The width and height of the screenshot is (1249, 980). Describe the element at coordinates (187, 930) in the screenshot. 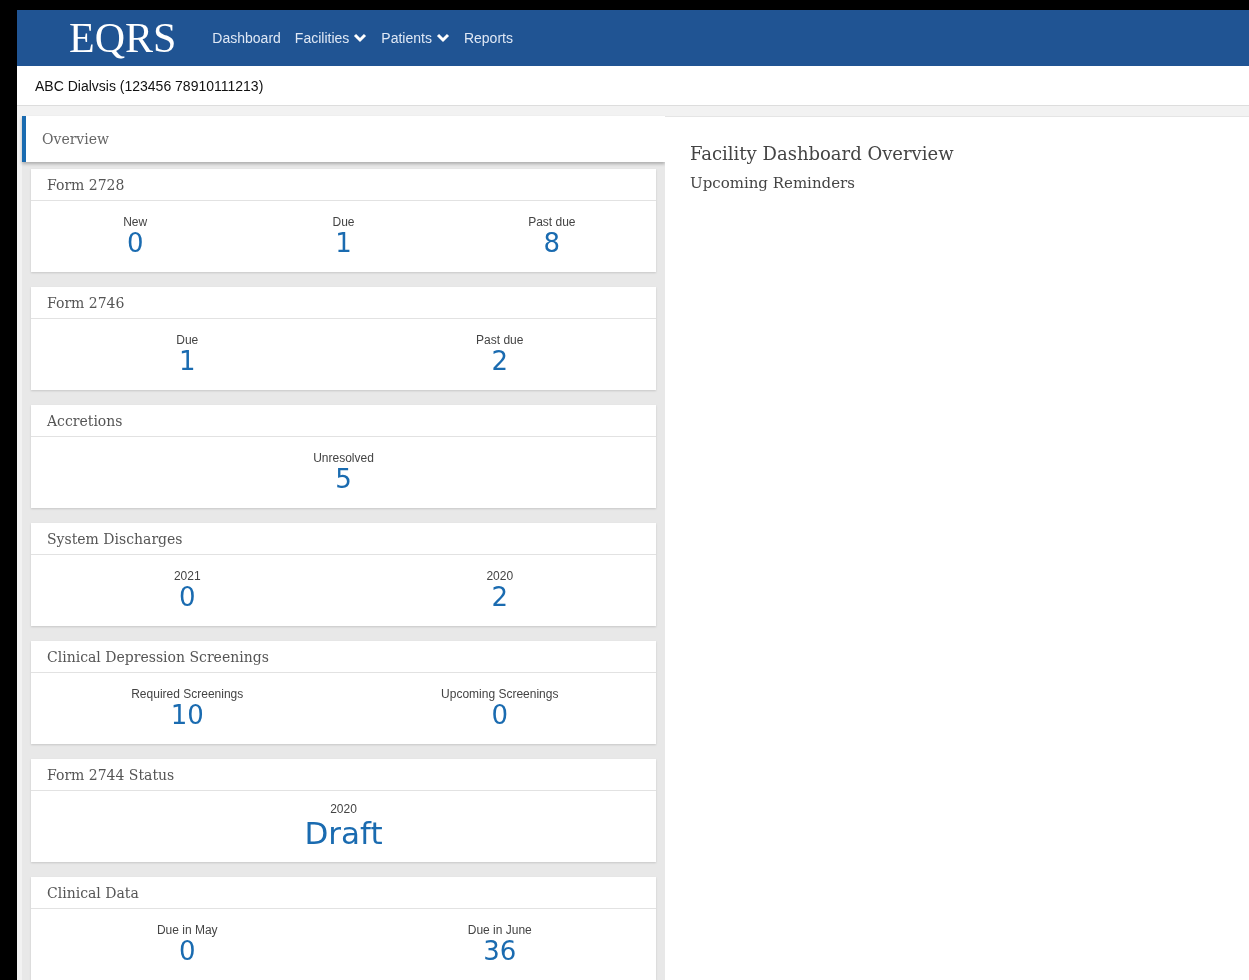

I see `stat-label: Due in May` at that location.